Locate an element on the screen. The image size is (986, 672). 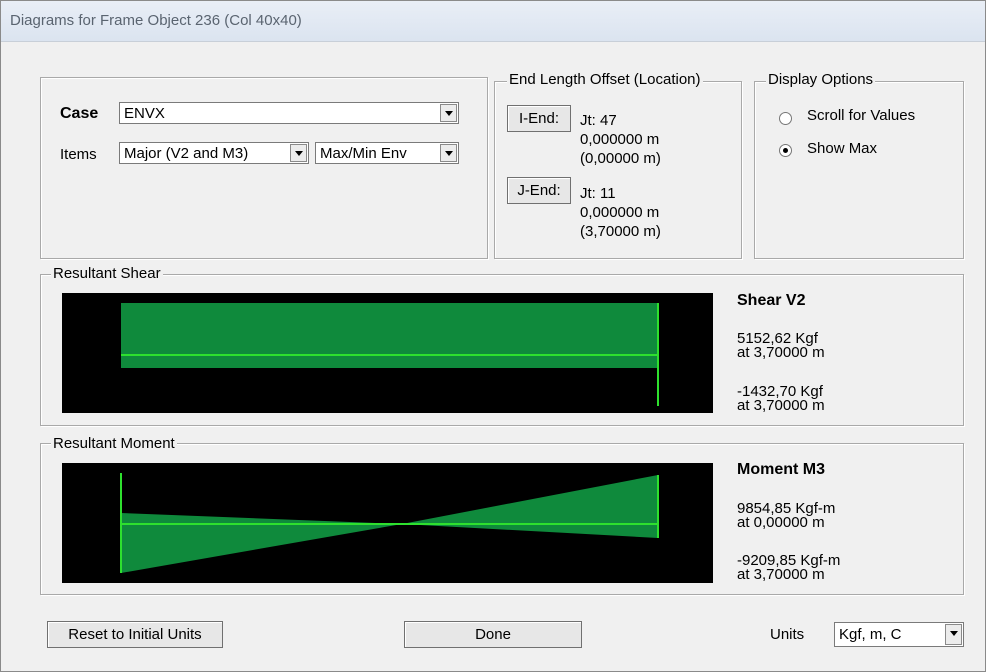
items-component-select: Major (V2 and M3) is located at coordinates (214, 153).